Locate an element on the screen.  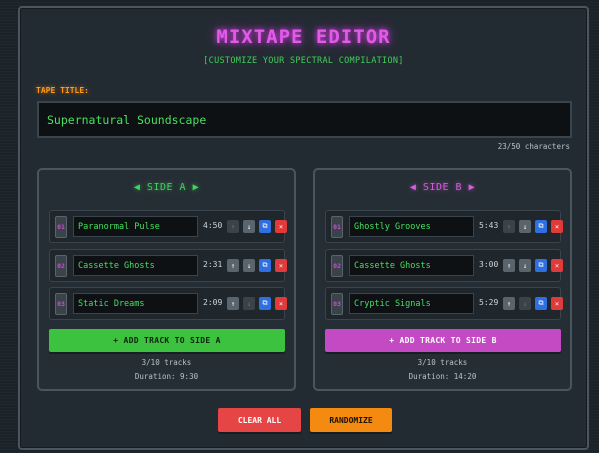
track-duration: 3:00 is located at coordinates (489, 264).